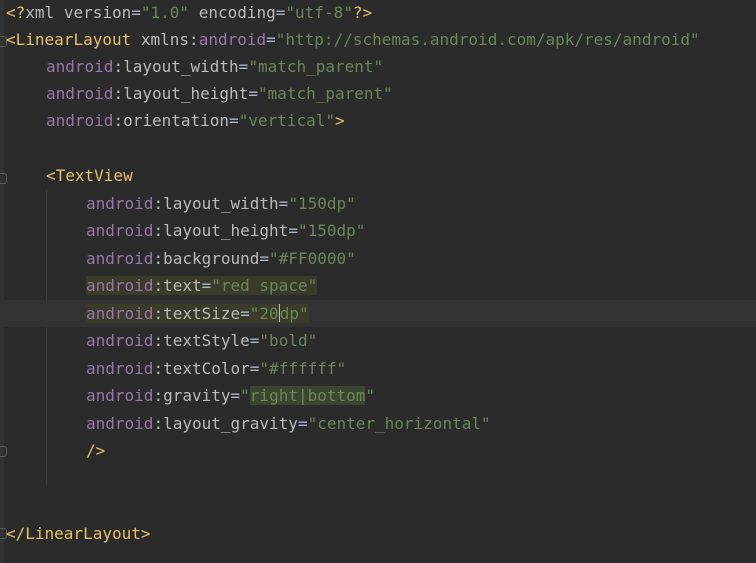 The width and height of the screenshot is (756, 563). I want to click on code-line-current: android:textSize="20dp", so click(378, 313).